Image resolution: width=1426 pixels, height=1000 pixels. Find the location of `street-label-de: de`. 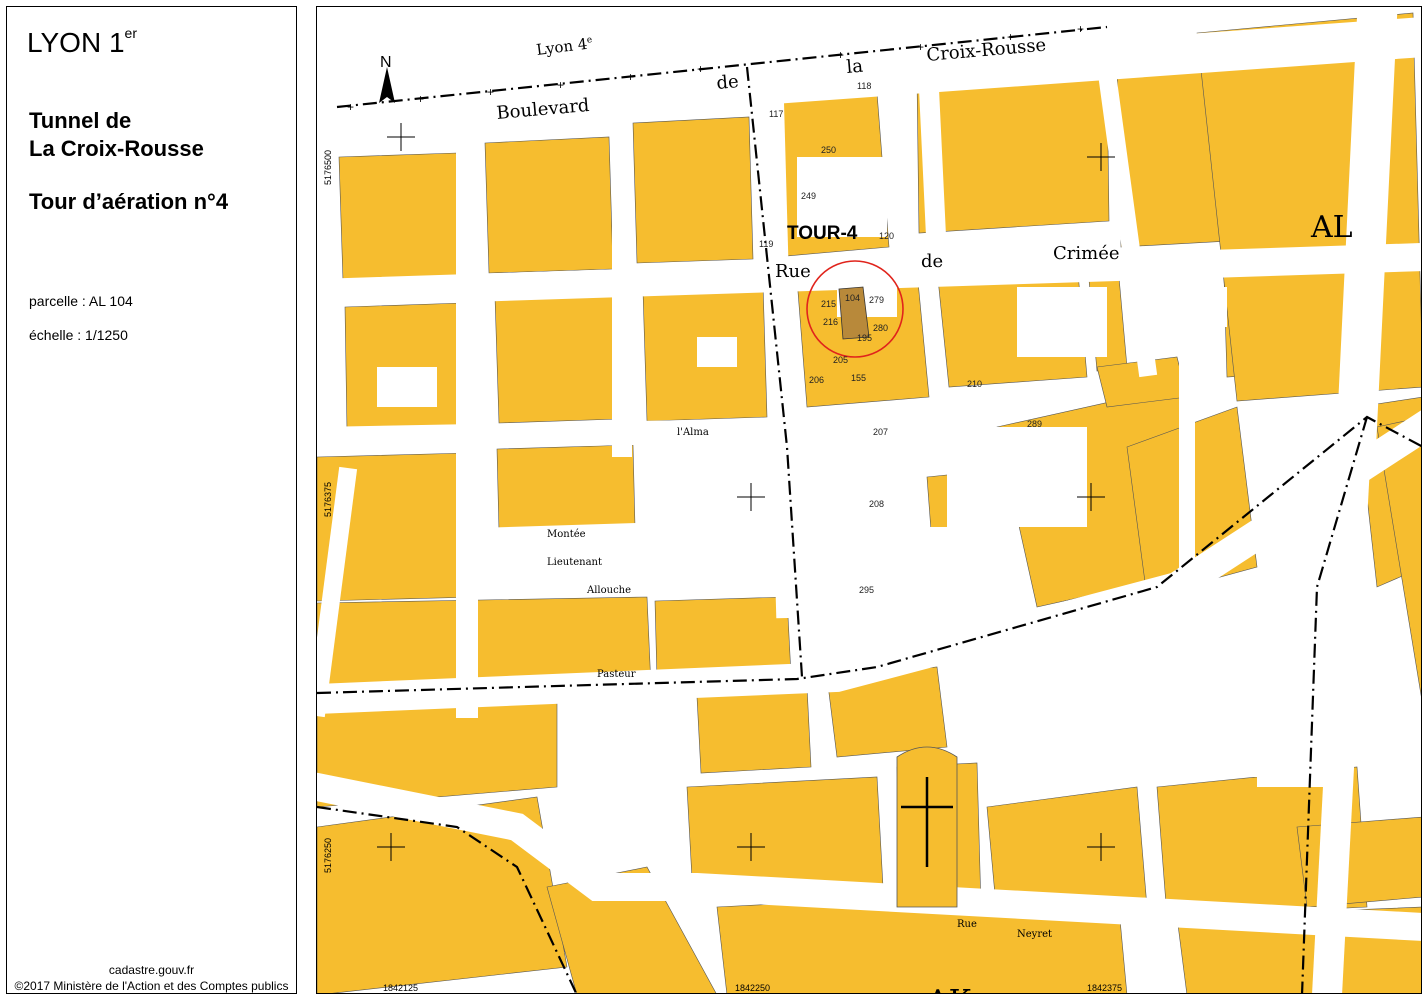

street-label-de: de is located at coordinates (728, 82).